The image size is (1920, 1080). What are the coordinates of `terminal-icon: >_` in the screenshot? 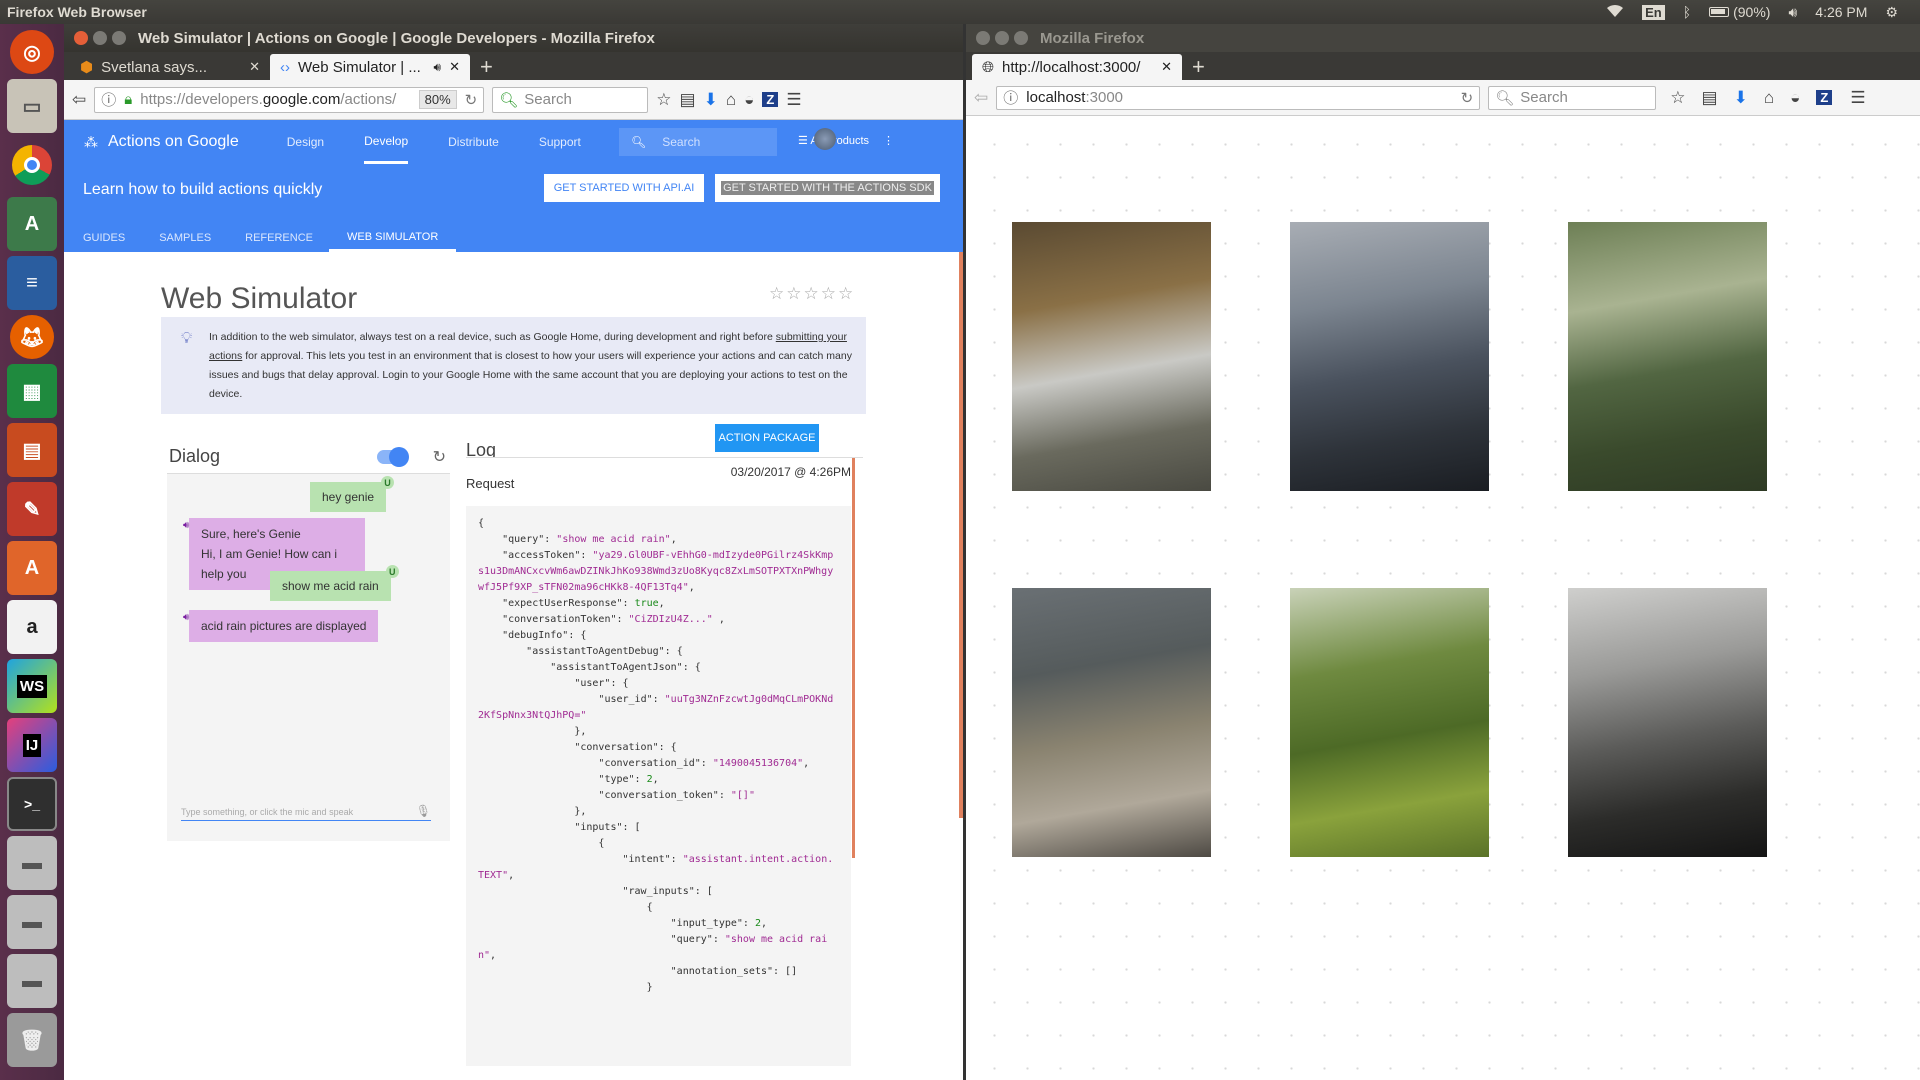 It's located at (32, 804).